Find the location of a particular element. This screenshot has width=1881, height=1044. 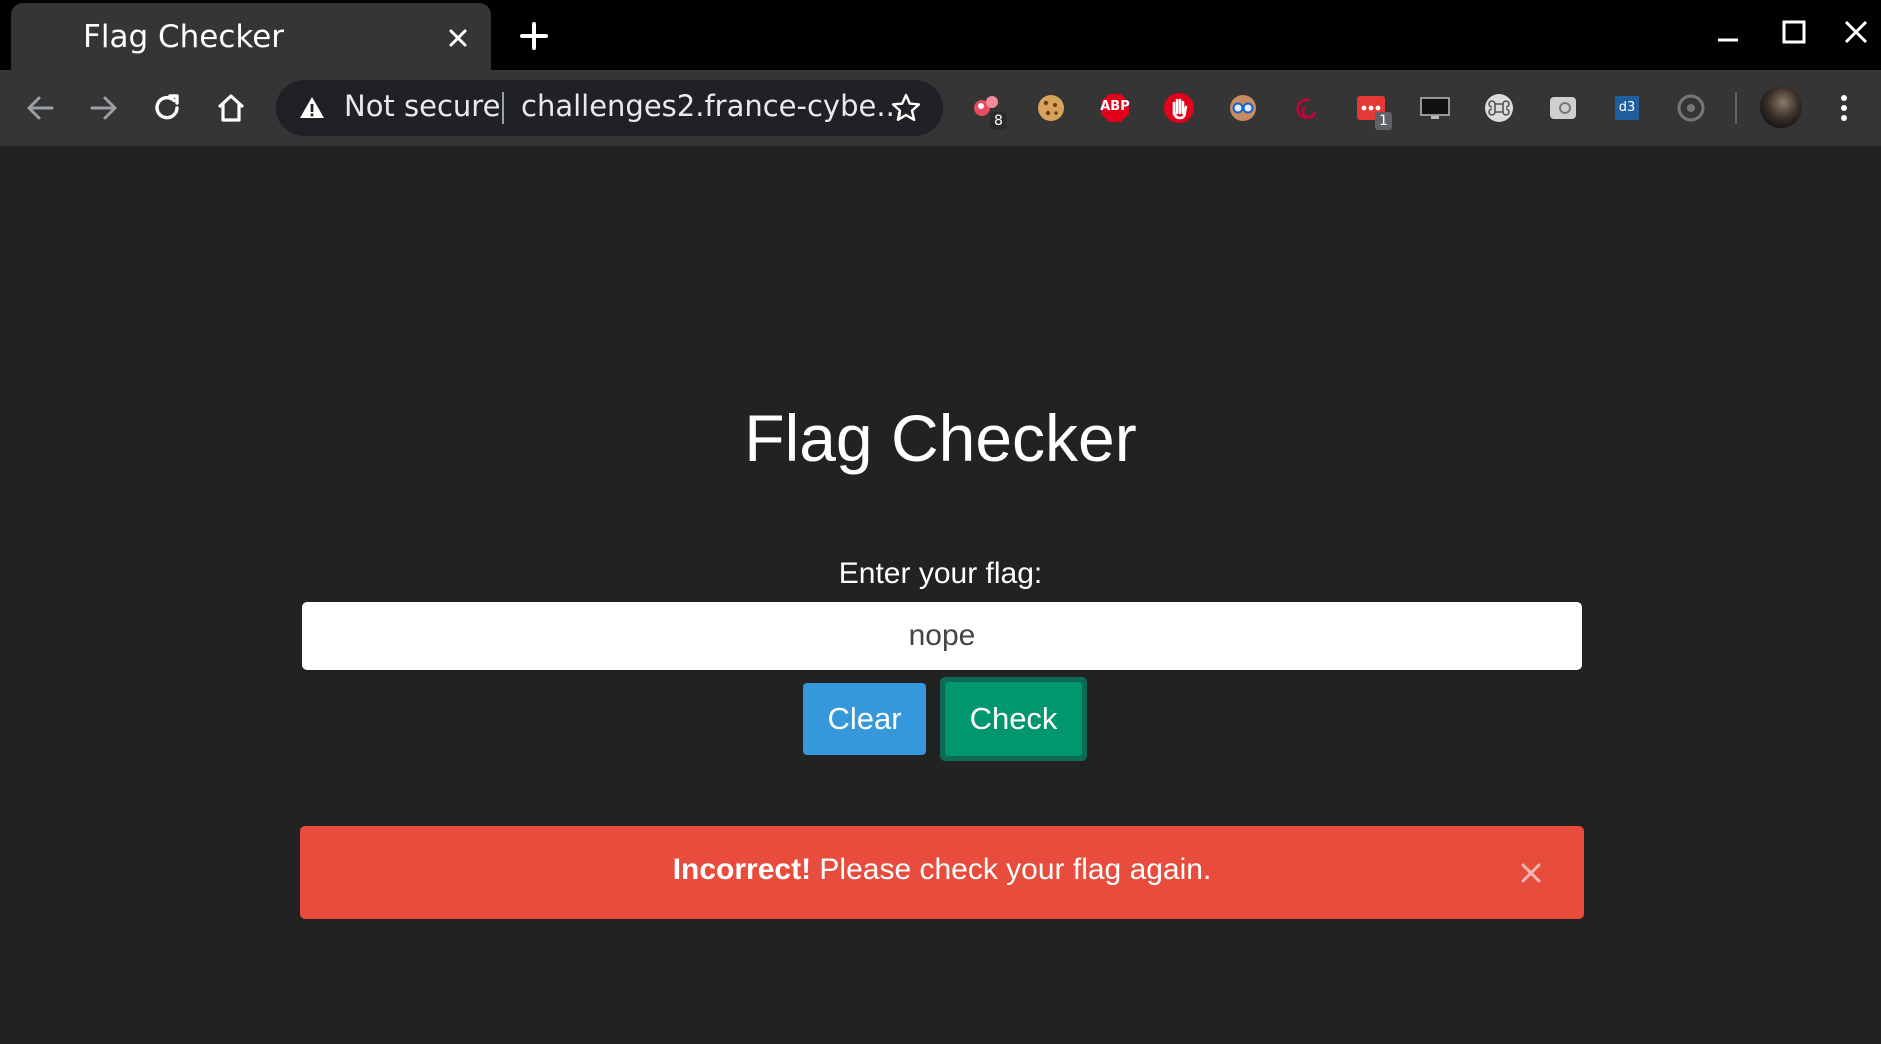

glasses-face-extension is located at coordinates (1243, 108).